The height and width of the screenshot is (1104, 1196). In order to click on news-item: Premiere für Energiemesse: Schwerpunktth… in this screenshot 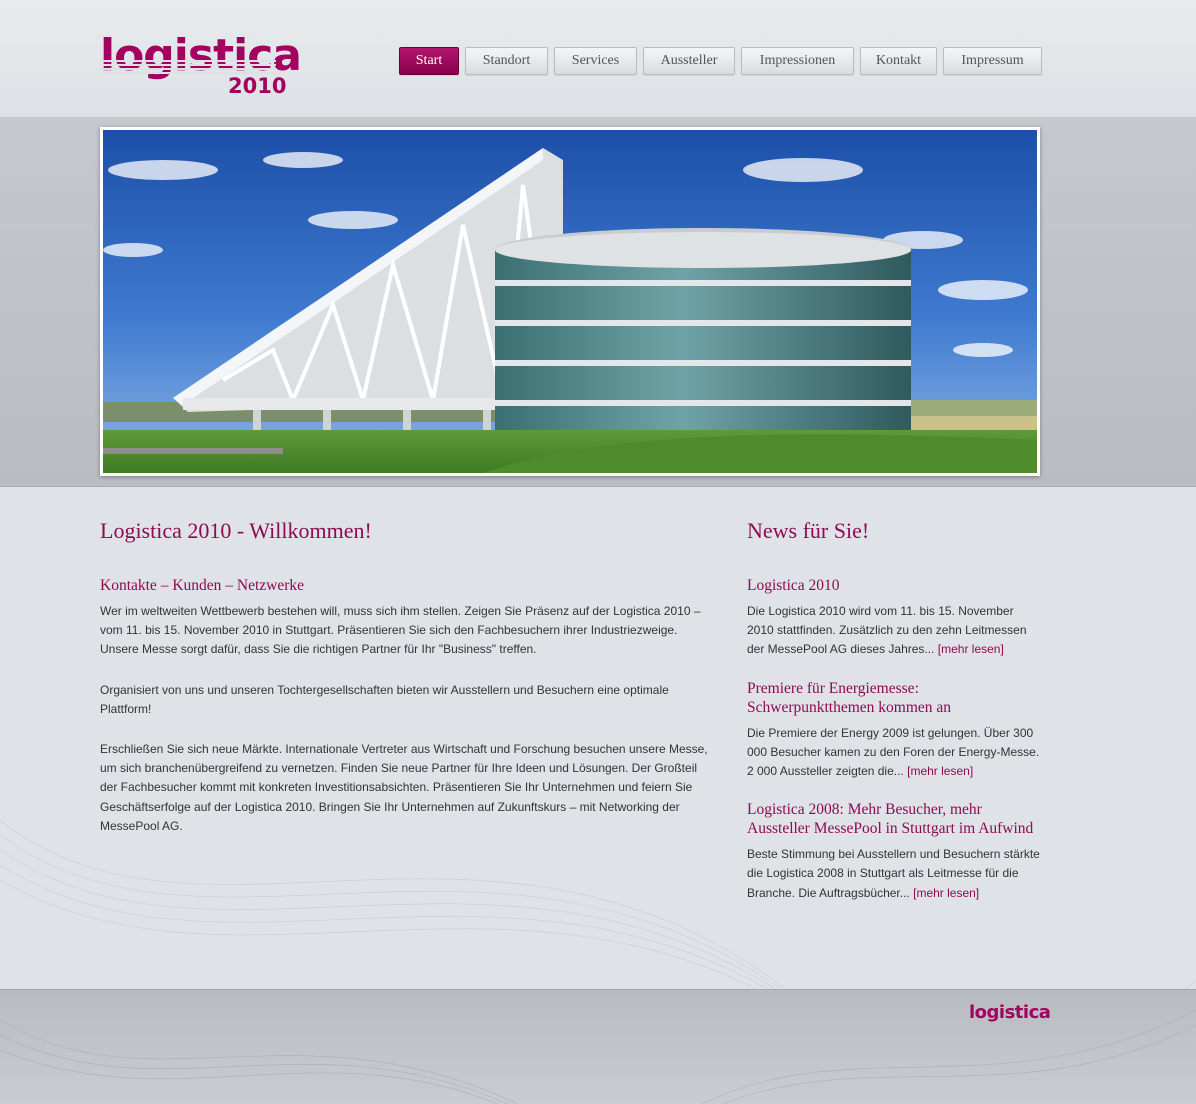, I will do `click(894, 730)`.